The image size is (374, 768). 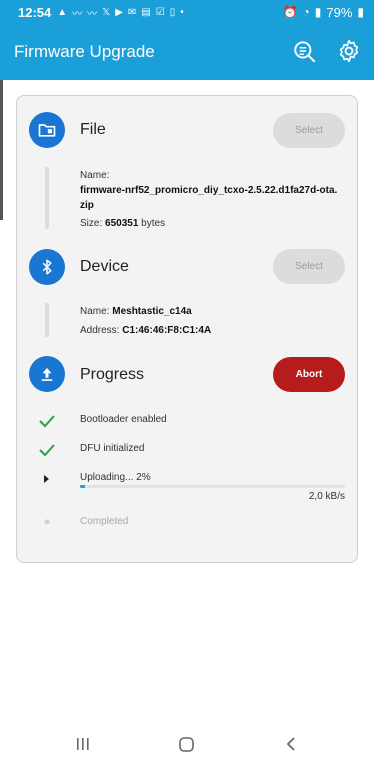 I want to click on system-nav-bar, so click(x=187, y=744).